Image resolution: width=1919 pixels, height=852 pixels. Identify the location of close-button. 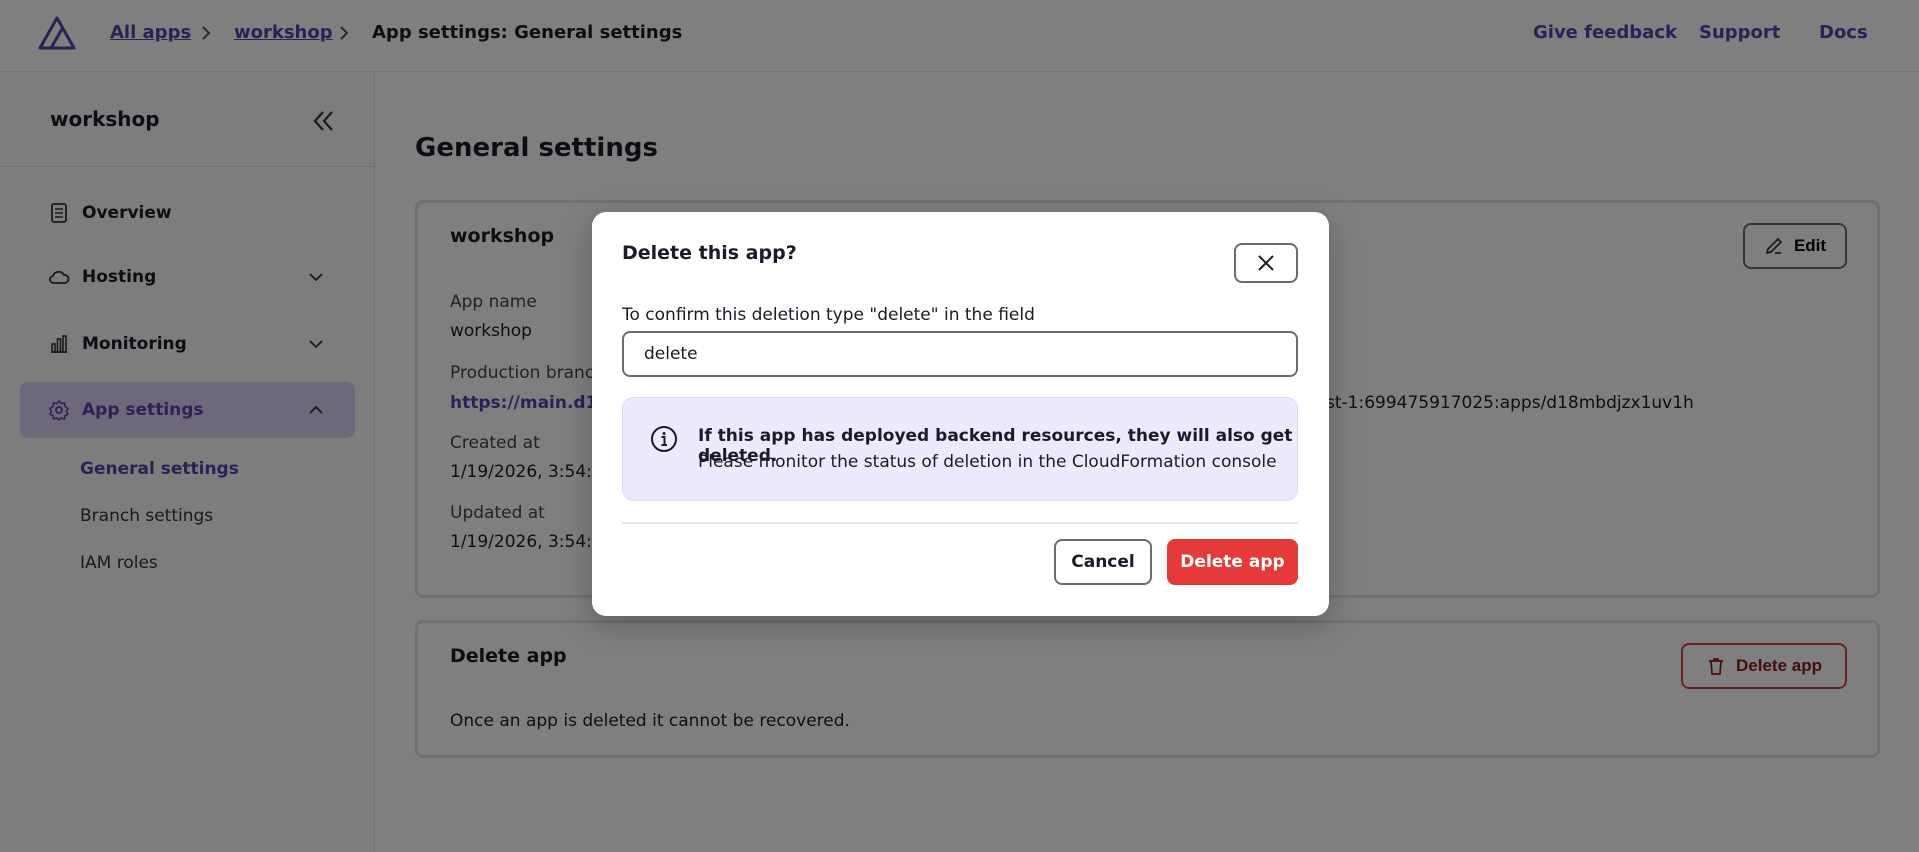
(1266, 263).